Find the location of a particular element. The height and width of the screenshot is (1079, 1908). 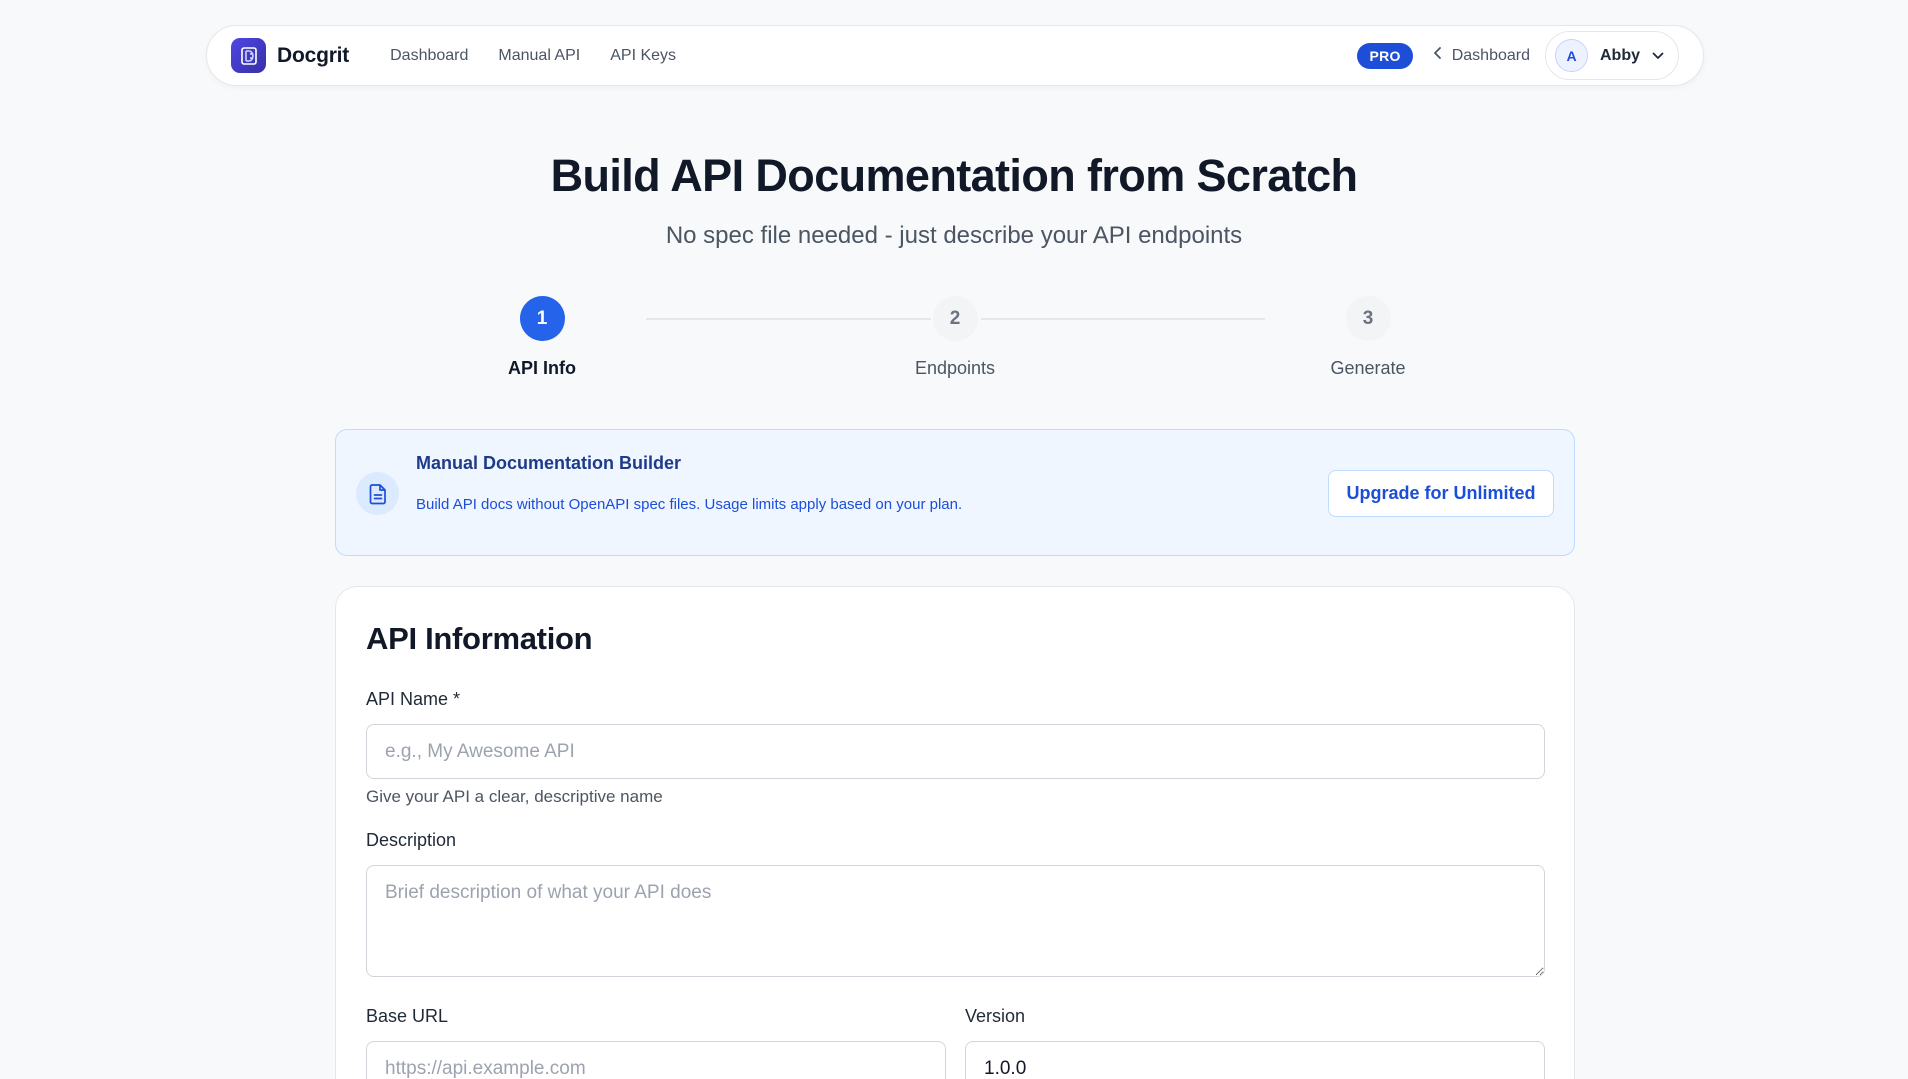

banner-title: Manual Documentation Builder is located at coordinates (549, 463).